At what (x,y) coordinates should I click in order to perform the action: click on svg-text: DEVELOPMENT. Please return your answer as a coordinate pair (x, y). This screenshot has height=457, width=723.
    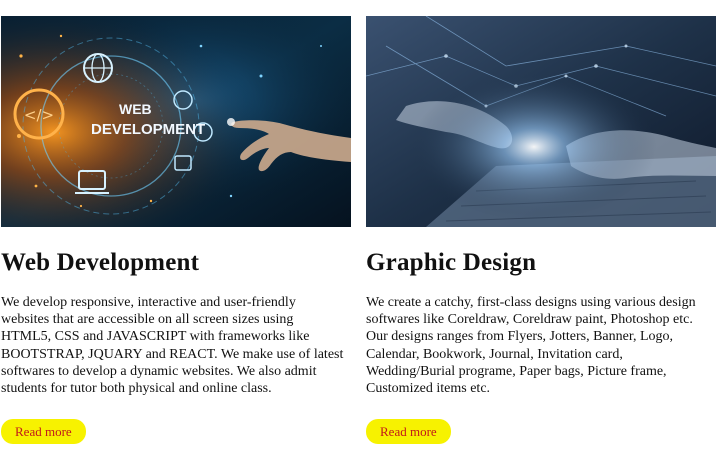
    Looking at the image, I should click on (148, 129).